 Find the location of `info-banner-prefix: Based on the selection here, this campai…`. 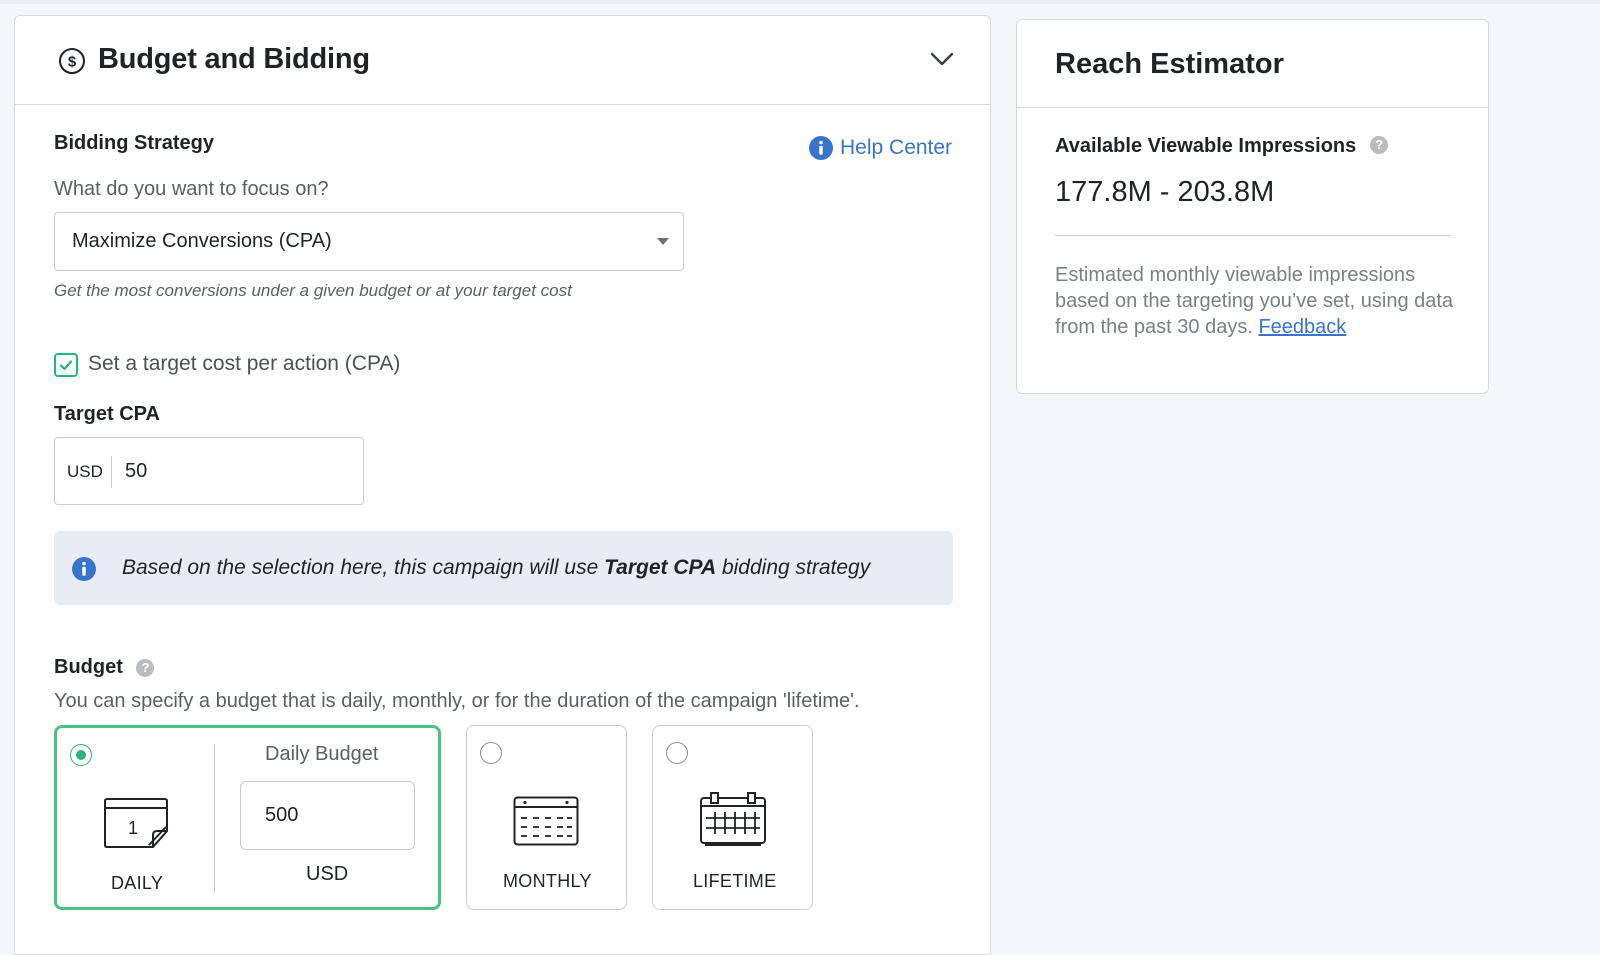

info-banner-prefix: Based on the selection here, this campai… is located at coordinates (363, 567).